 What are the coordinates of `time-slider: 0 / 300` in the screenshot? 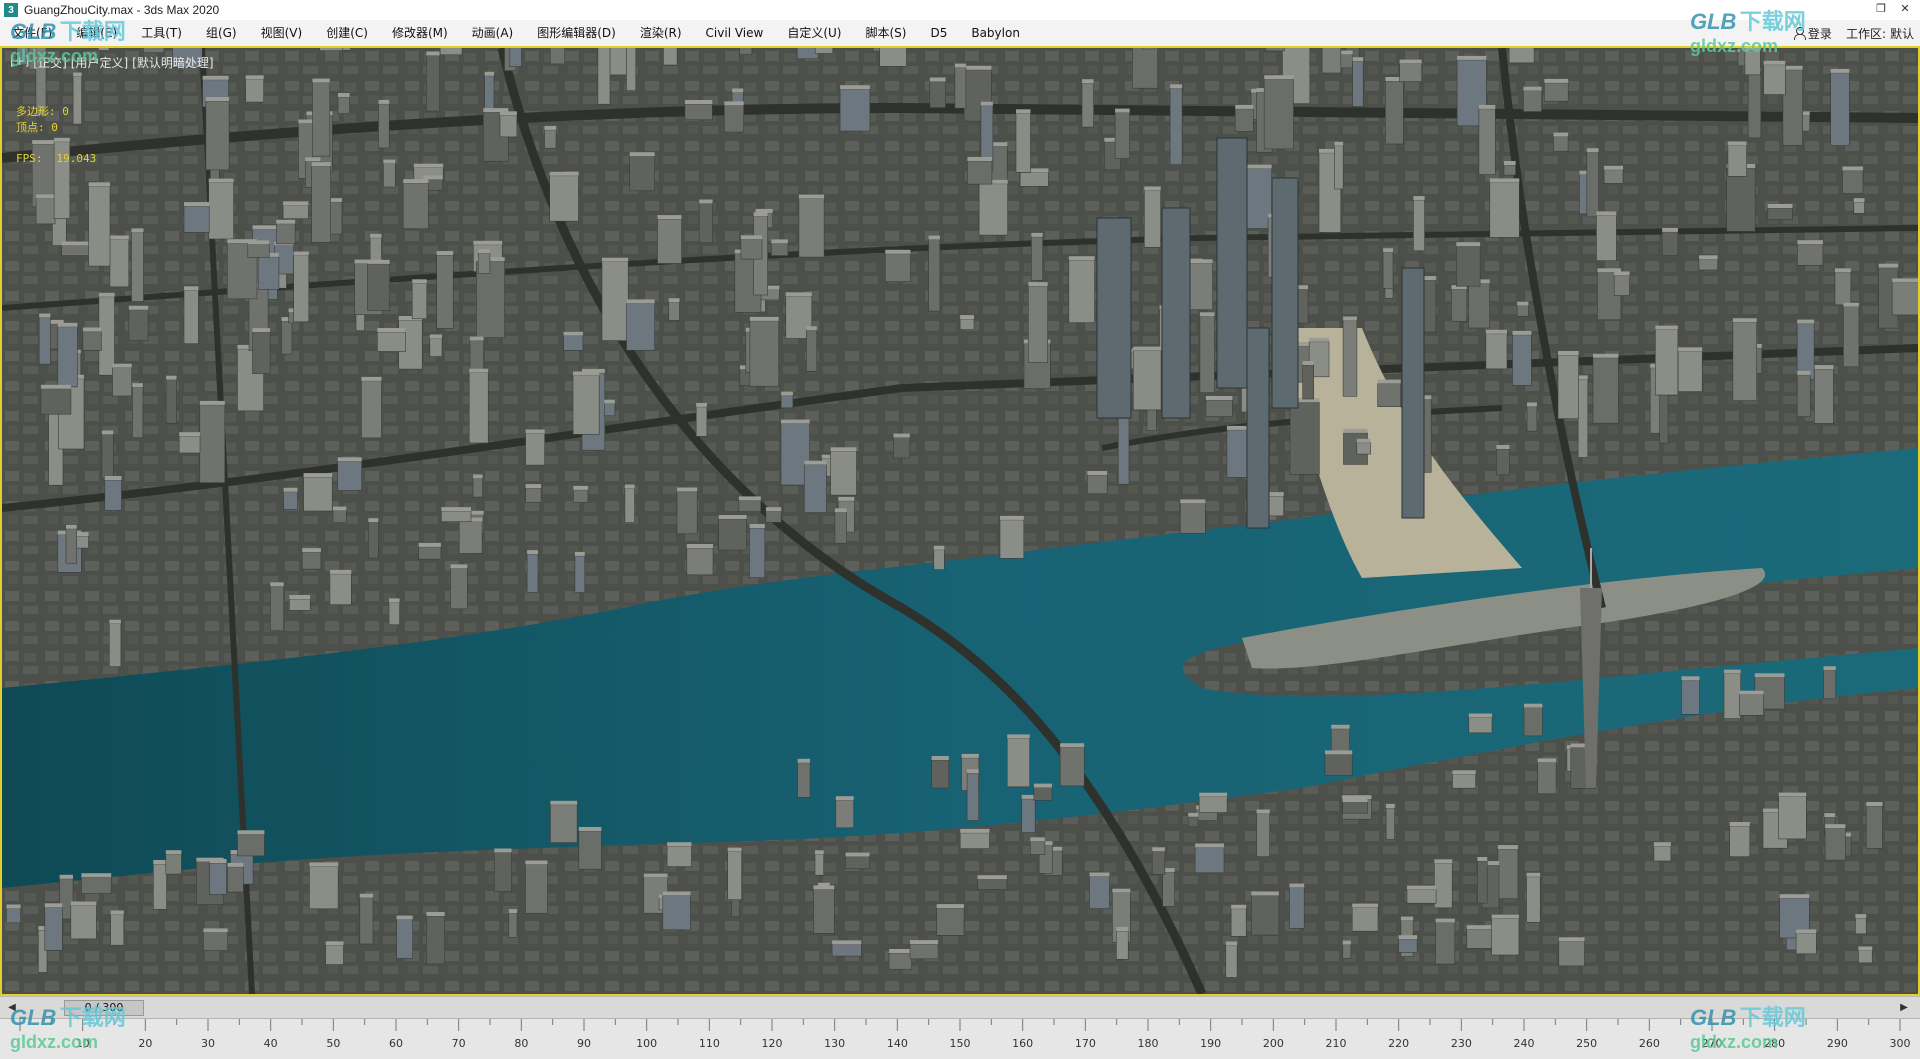 It's located at (104, 1008).